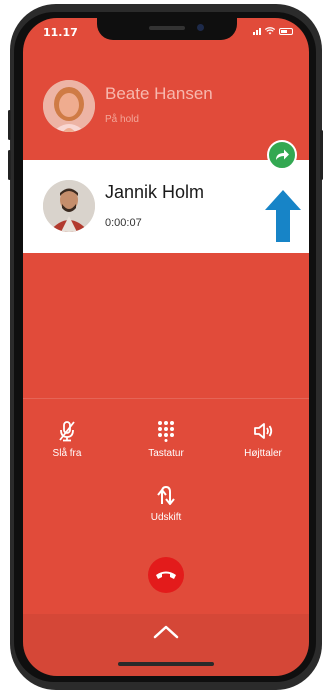 The image size is (331, 695). What do you see at coordinates (263, 453) in the screenshot?
I see `speaker-label: Højttaler` at bounding box center [263, 453].